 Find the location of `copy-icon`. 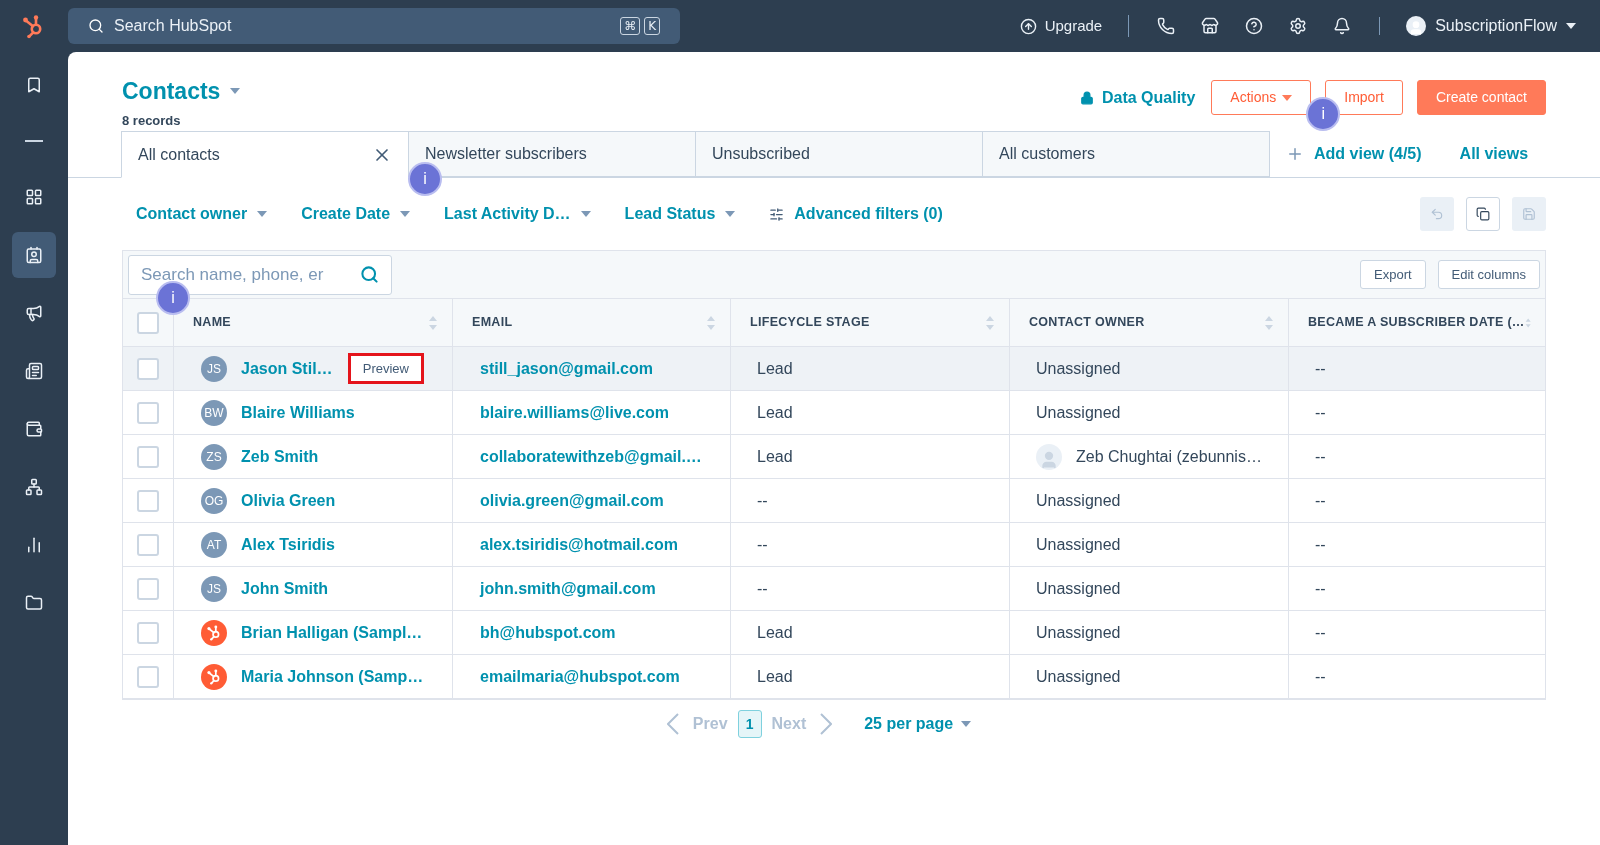

copy-icon is located at coordinates (1483, 214).